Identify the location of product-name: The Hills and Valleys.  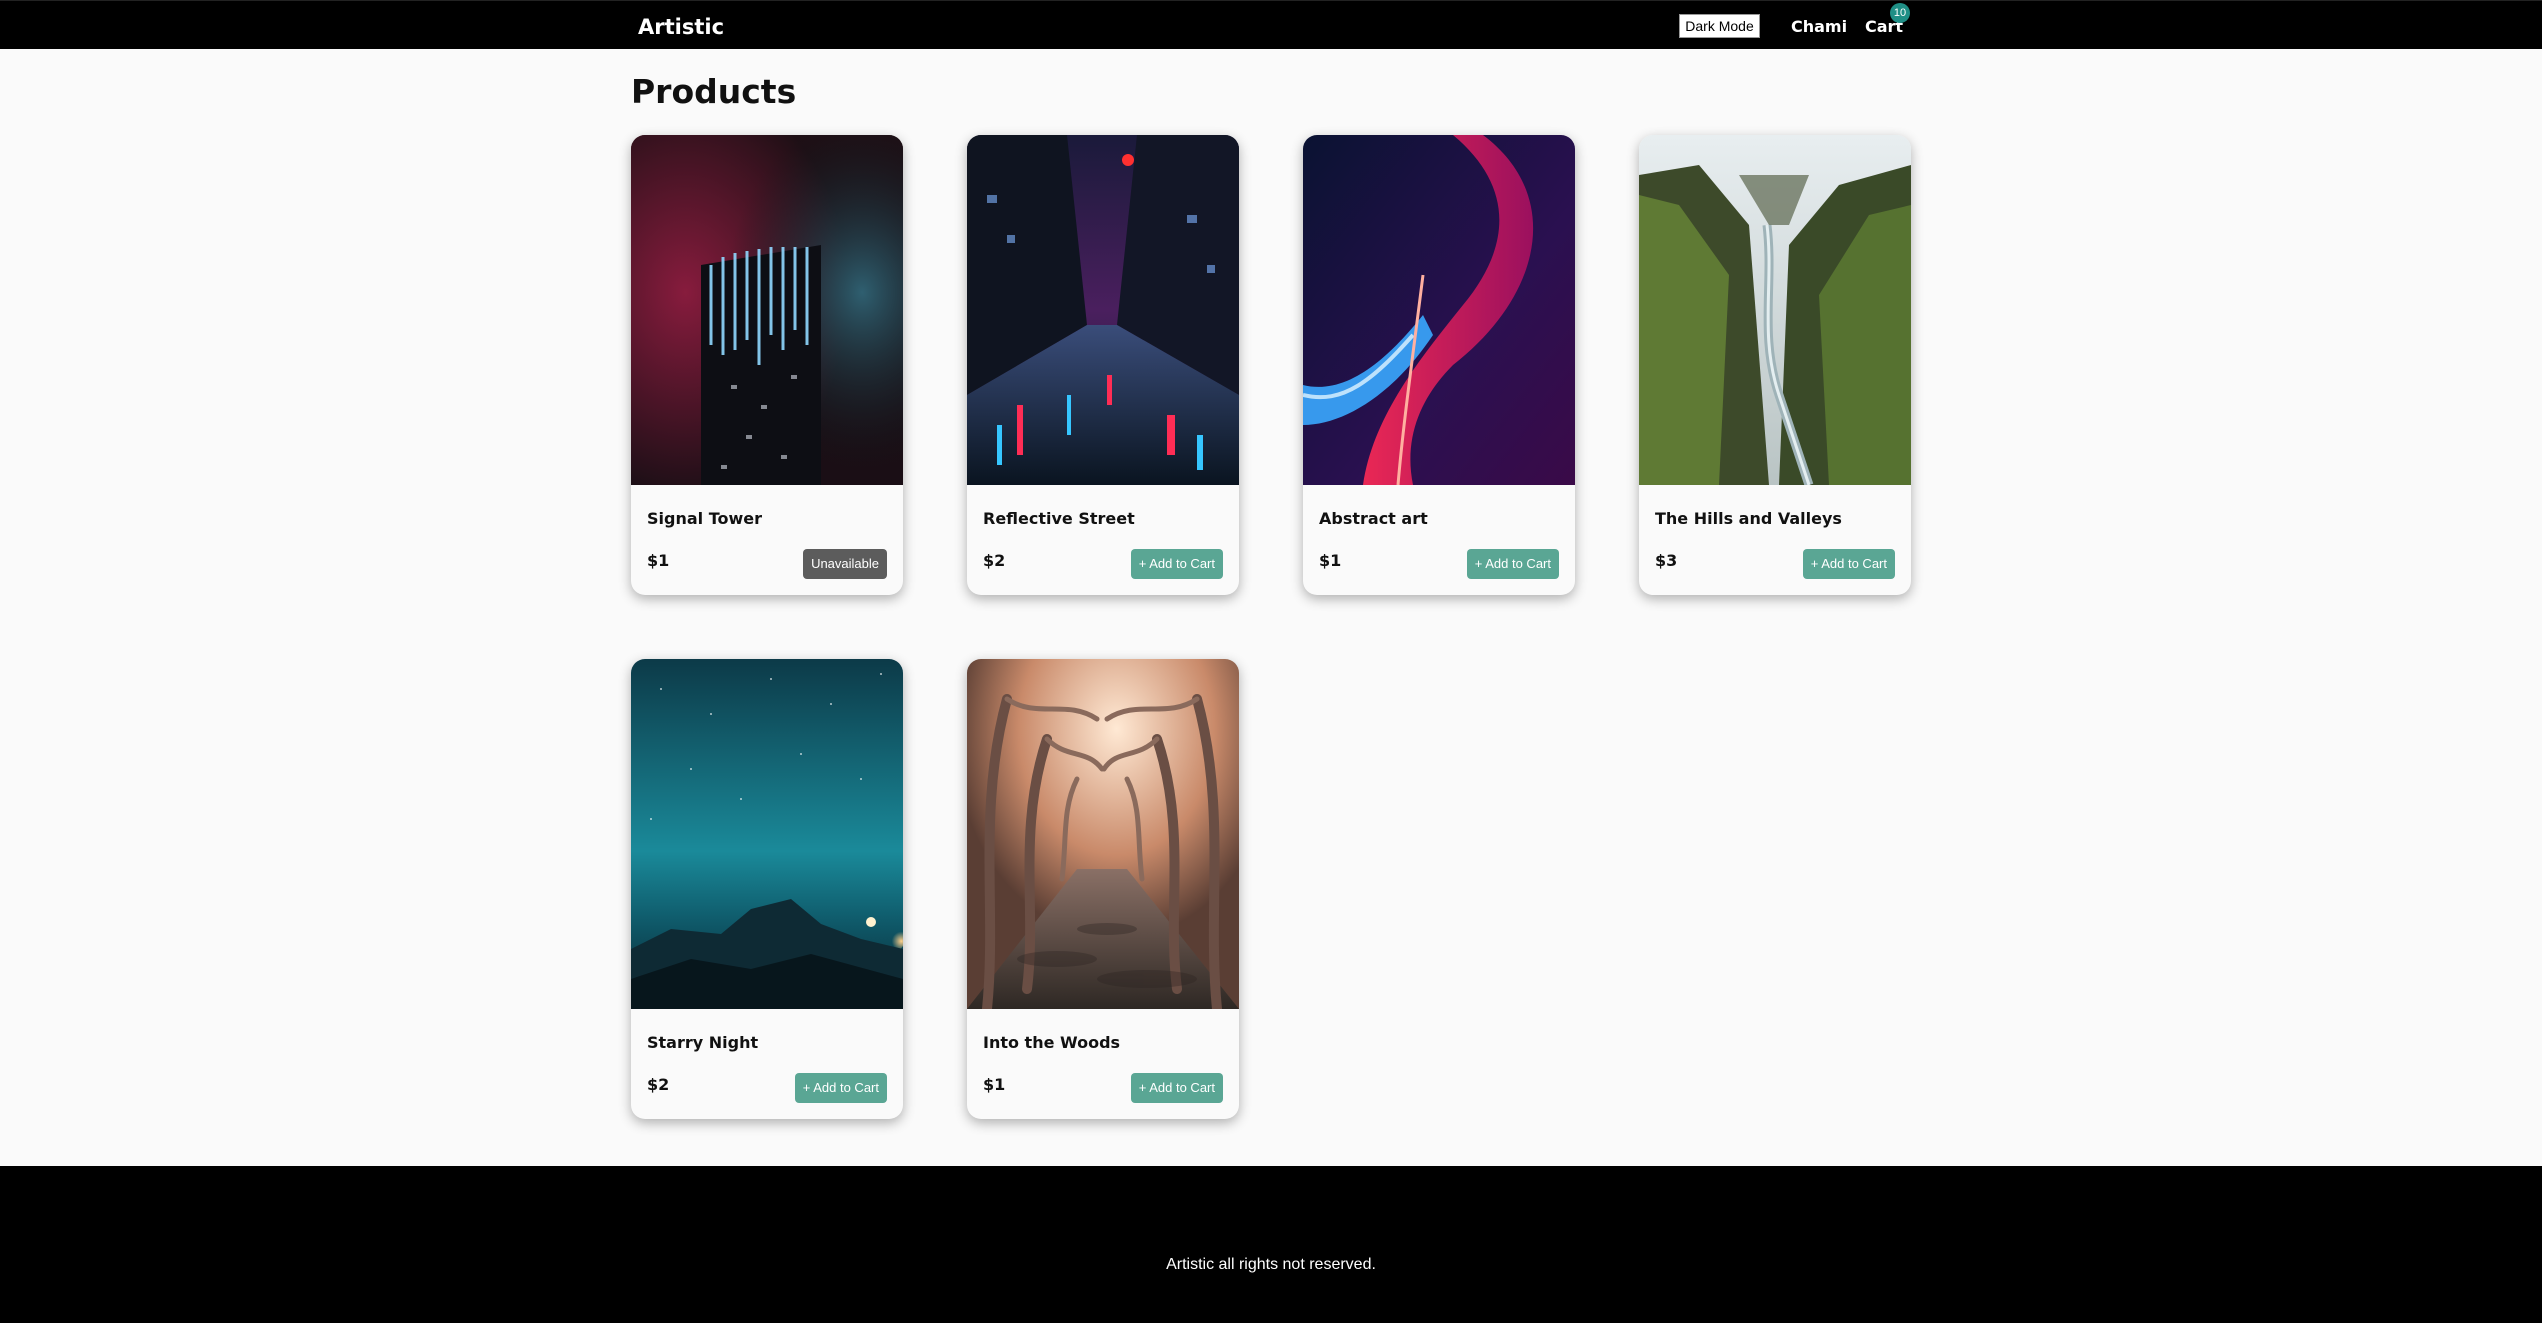
(1748, 518).